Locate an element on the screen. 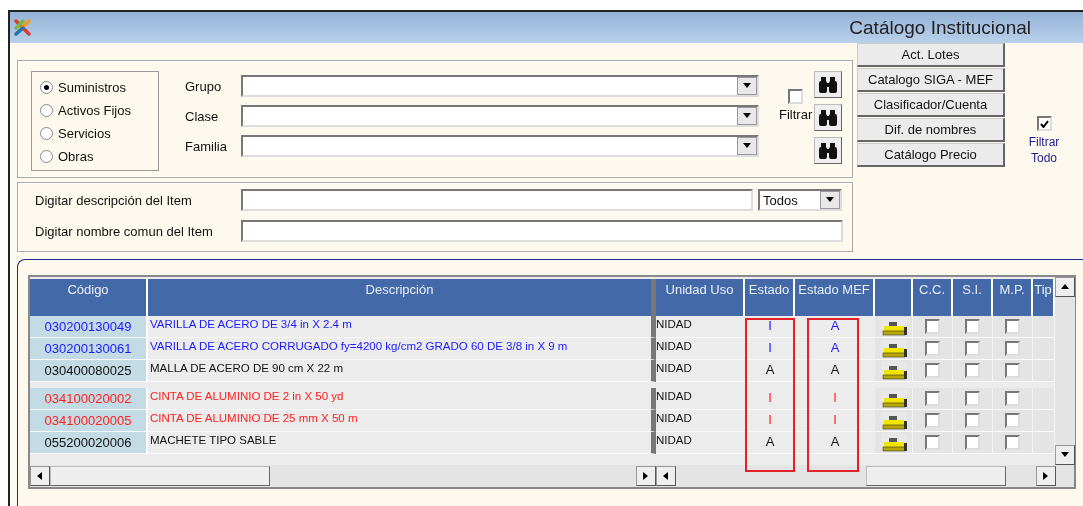 This screenshot has width=1083, height=506. table-cell: 034100020002 is located at coordinates (89, 399).